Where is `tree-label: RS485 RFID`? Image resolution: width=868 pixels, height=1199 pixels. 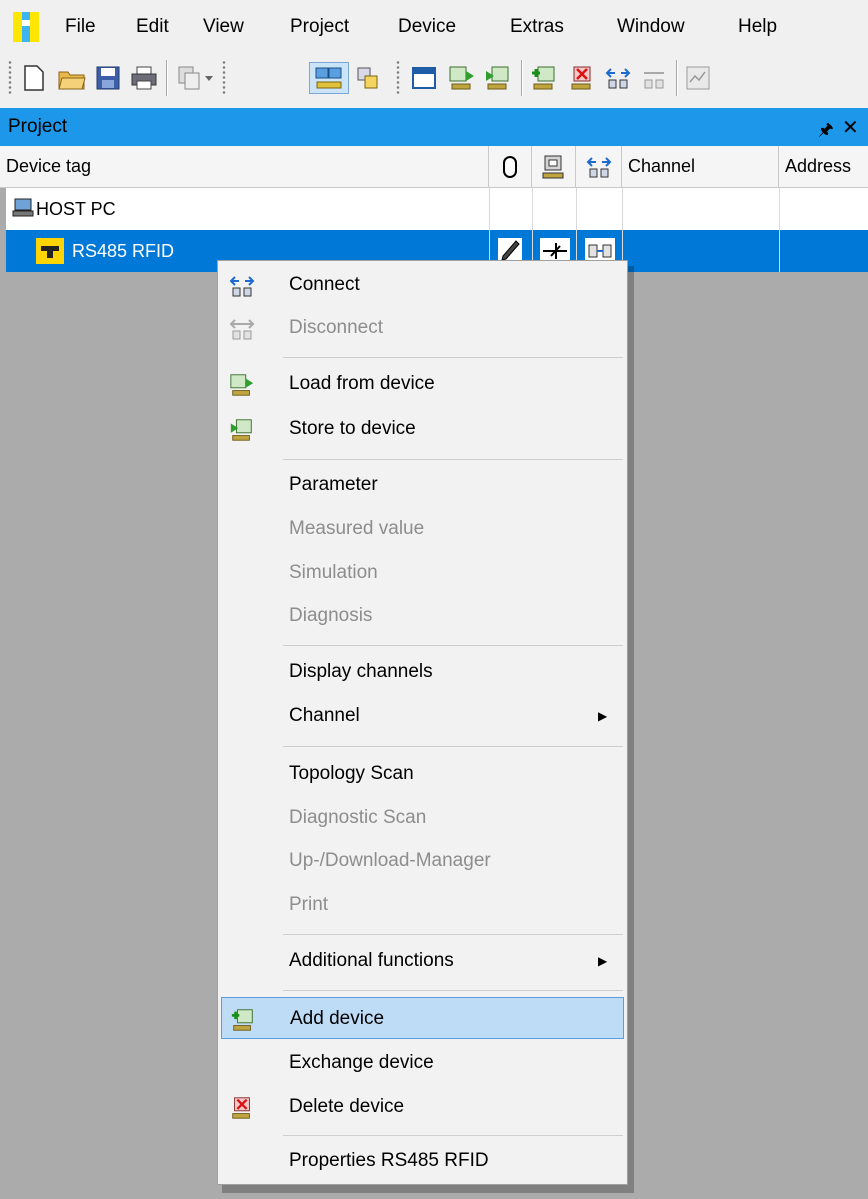 tree-label: RS485 RFID is located at coordinates (123, 251).